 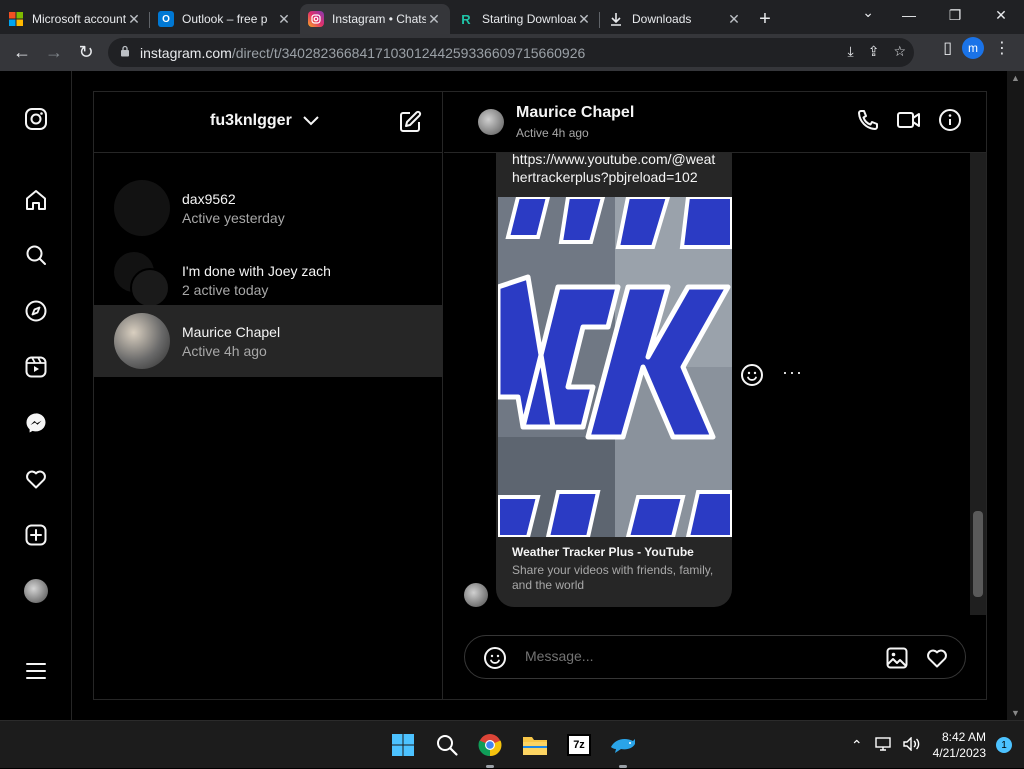 I want to click on volume-icon, so click(x=911, y=744).